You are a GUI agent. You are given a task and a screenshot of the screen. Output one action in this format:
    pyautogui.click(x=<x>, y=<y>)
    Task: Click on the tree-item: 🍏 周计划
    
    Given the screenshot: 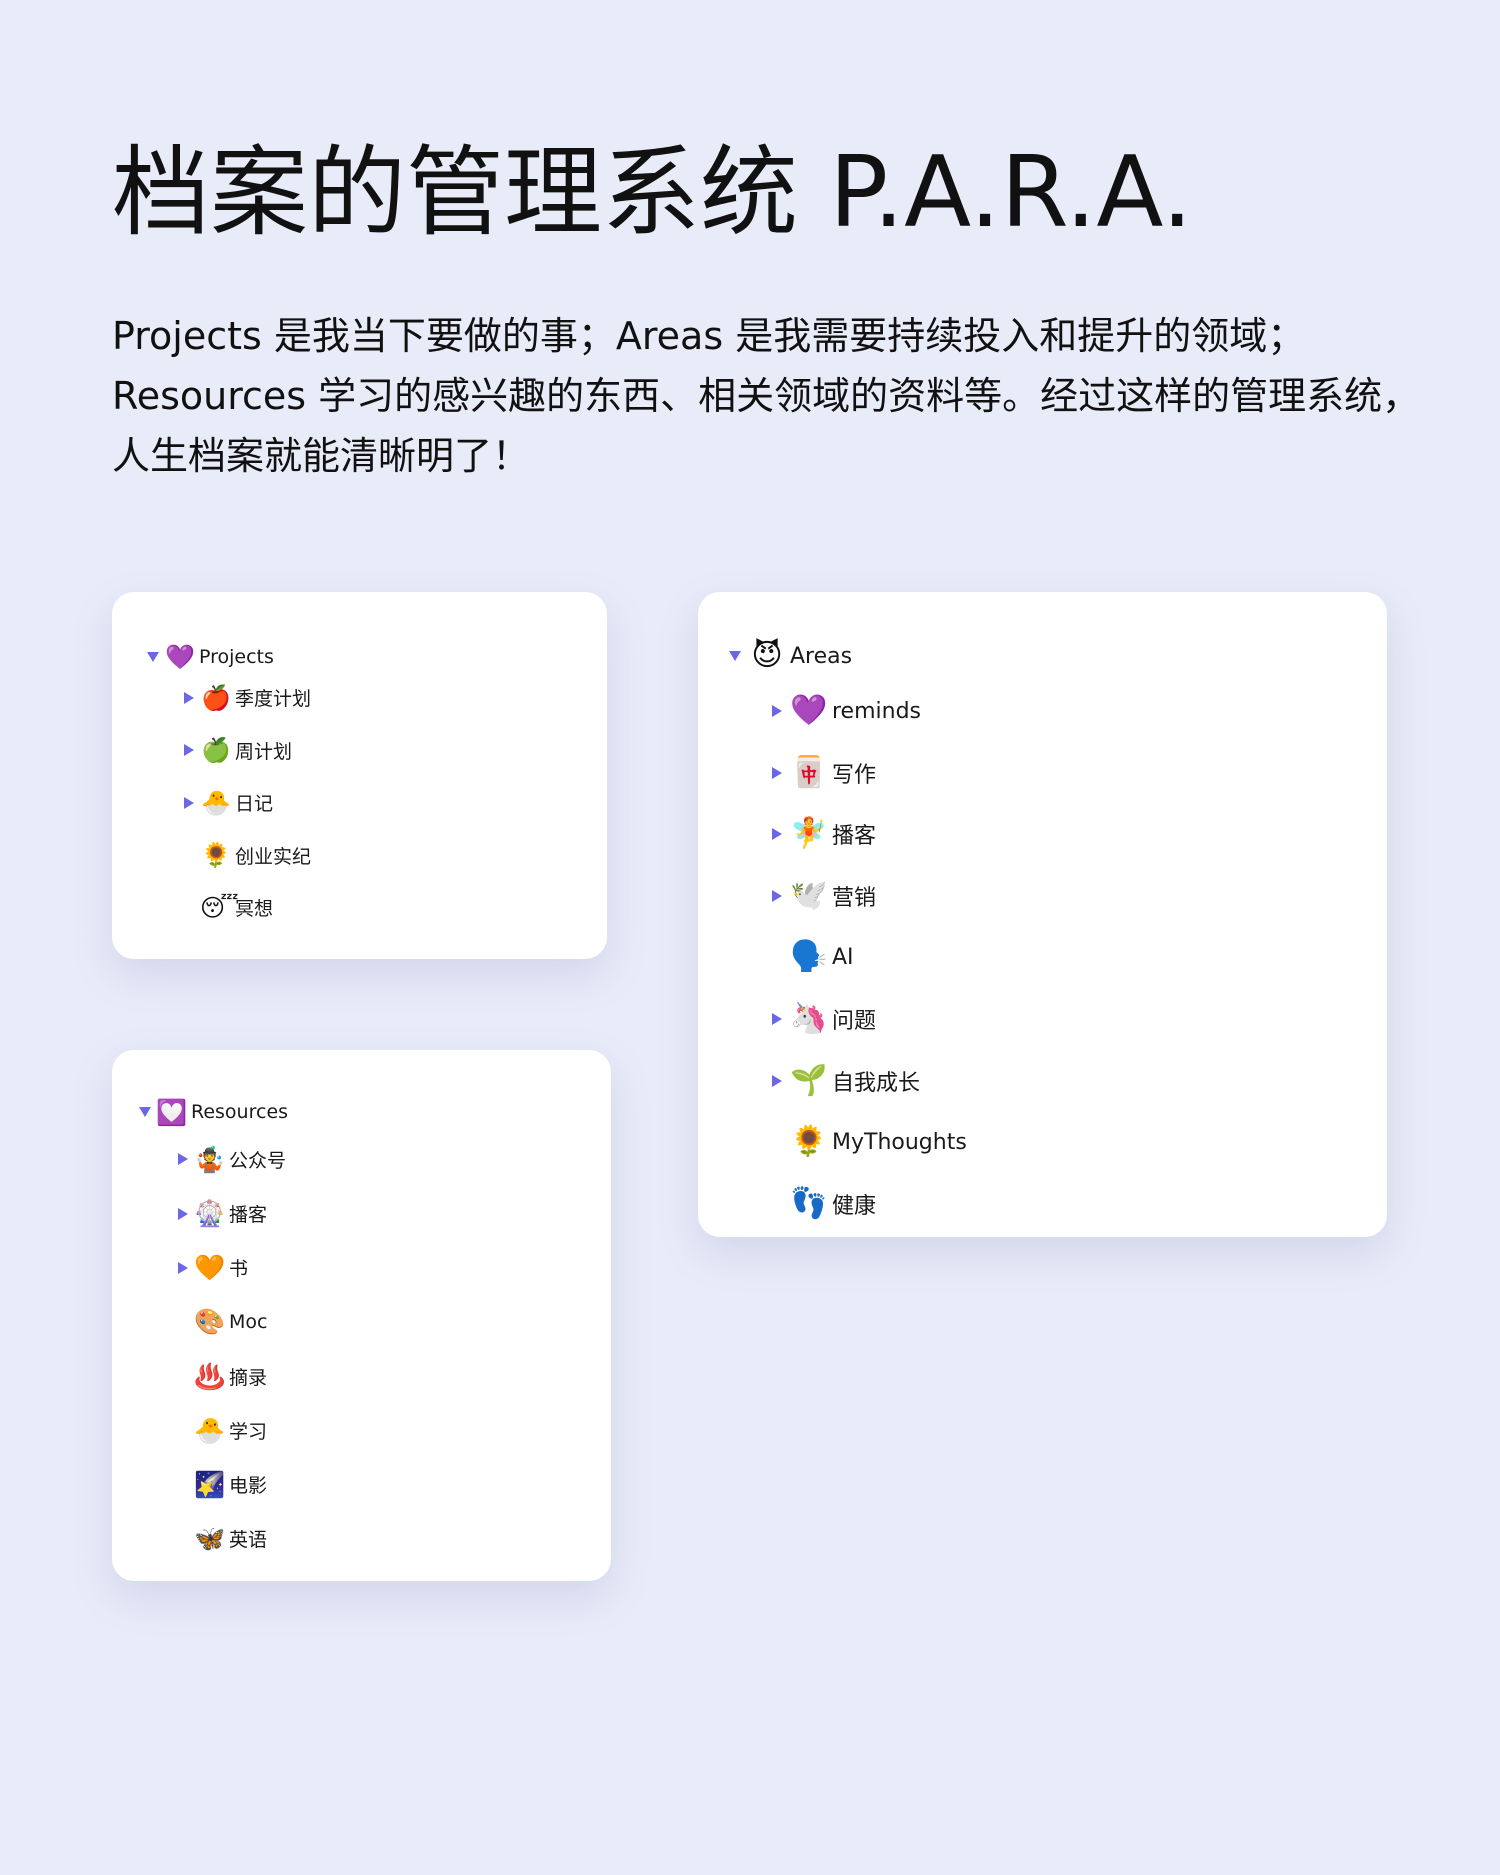 What is the action you would take?
    pyautogui.click(x=235, y=750)
    